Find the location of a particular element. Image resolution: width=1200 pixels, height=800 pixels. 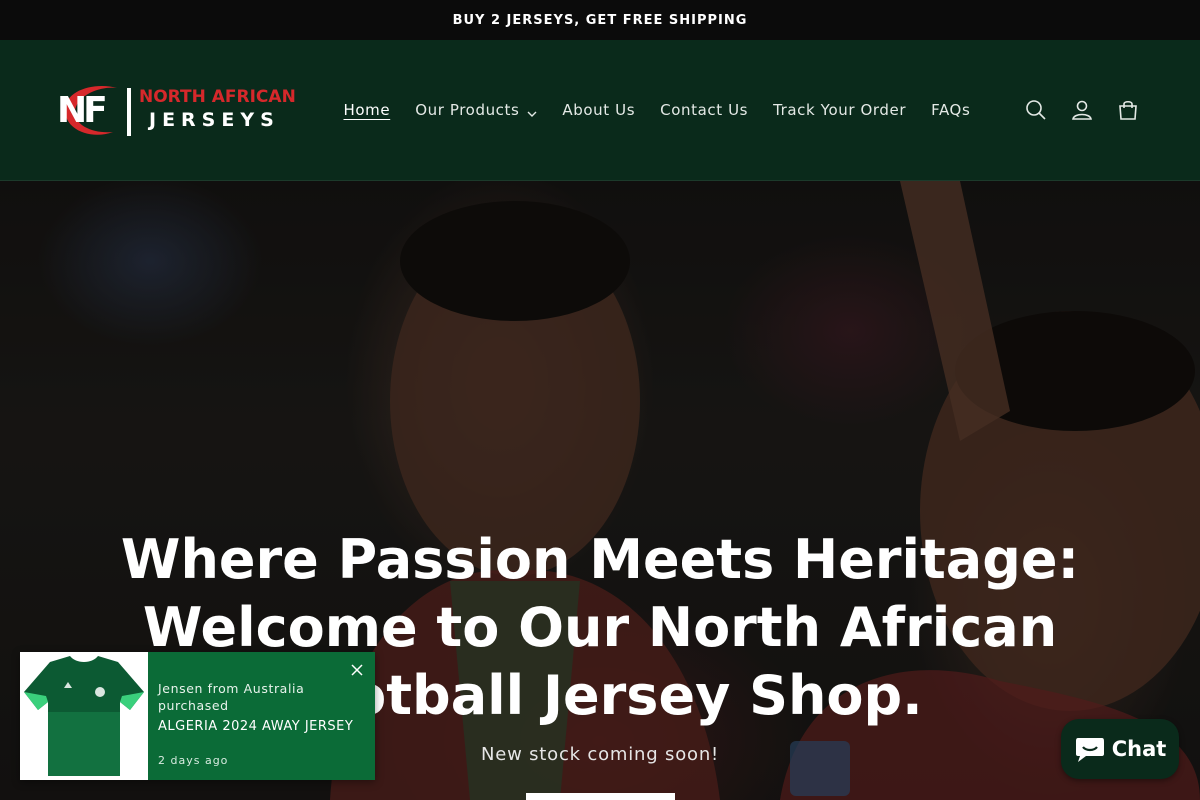

logo-wordmark: NORTH AFRICAN JERSEYS is located at coordinates (217, 110).